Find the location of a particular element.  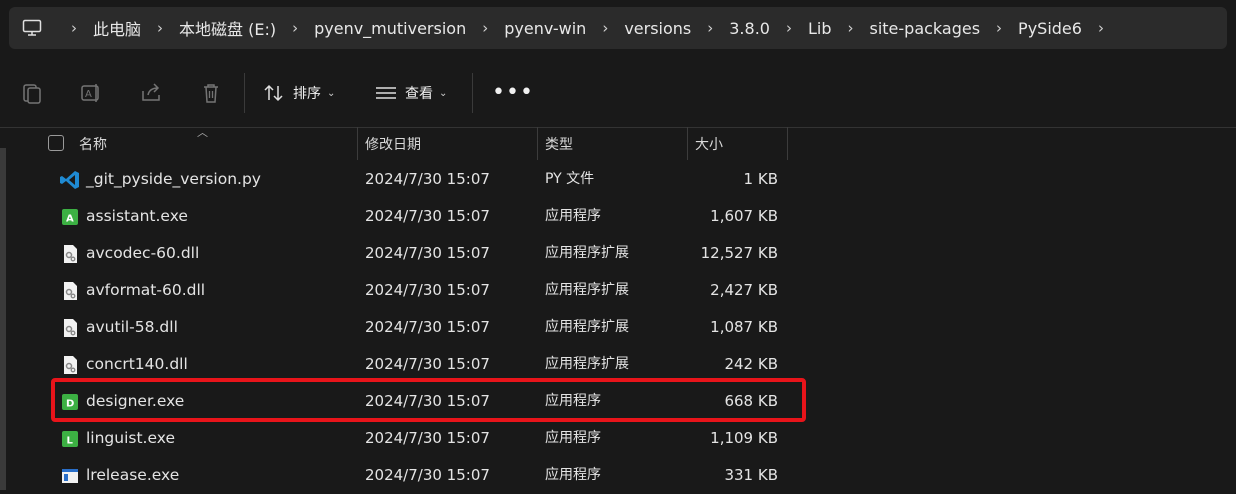

computer-icon is located at coordinates (32, 28).